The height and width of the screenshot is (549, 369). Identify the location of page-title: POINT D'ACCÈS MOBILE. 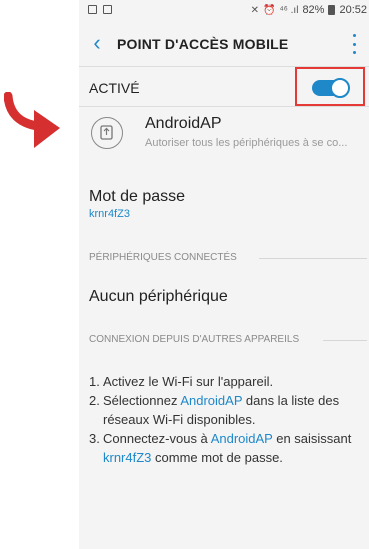
(203, 44).